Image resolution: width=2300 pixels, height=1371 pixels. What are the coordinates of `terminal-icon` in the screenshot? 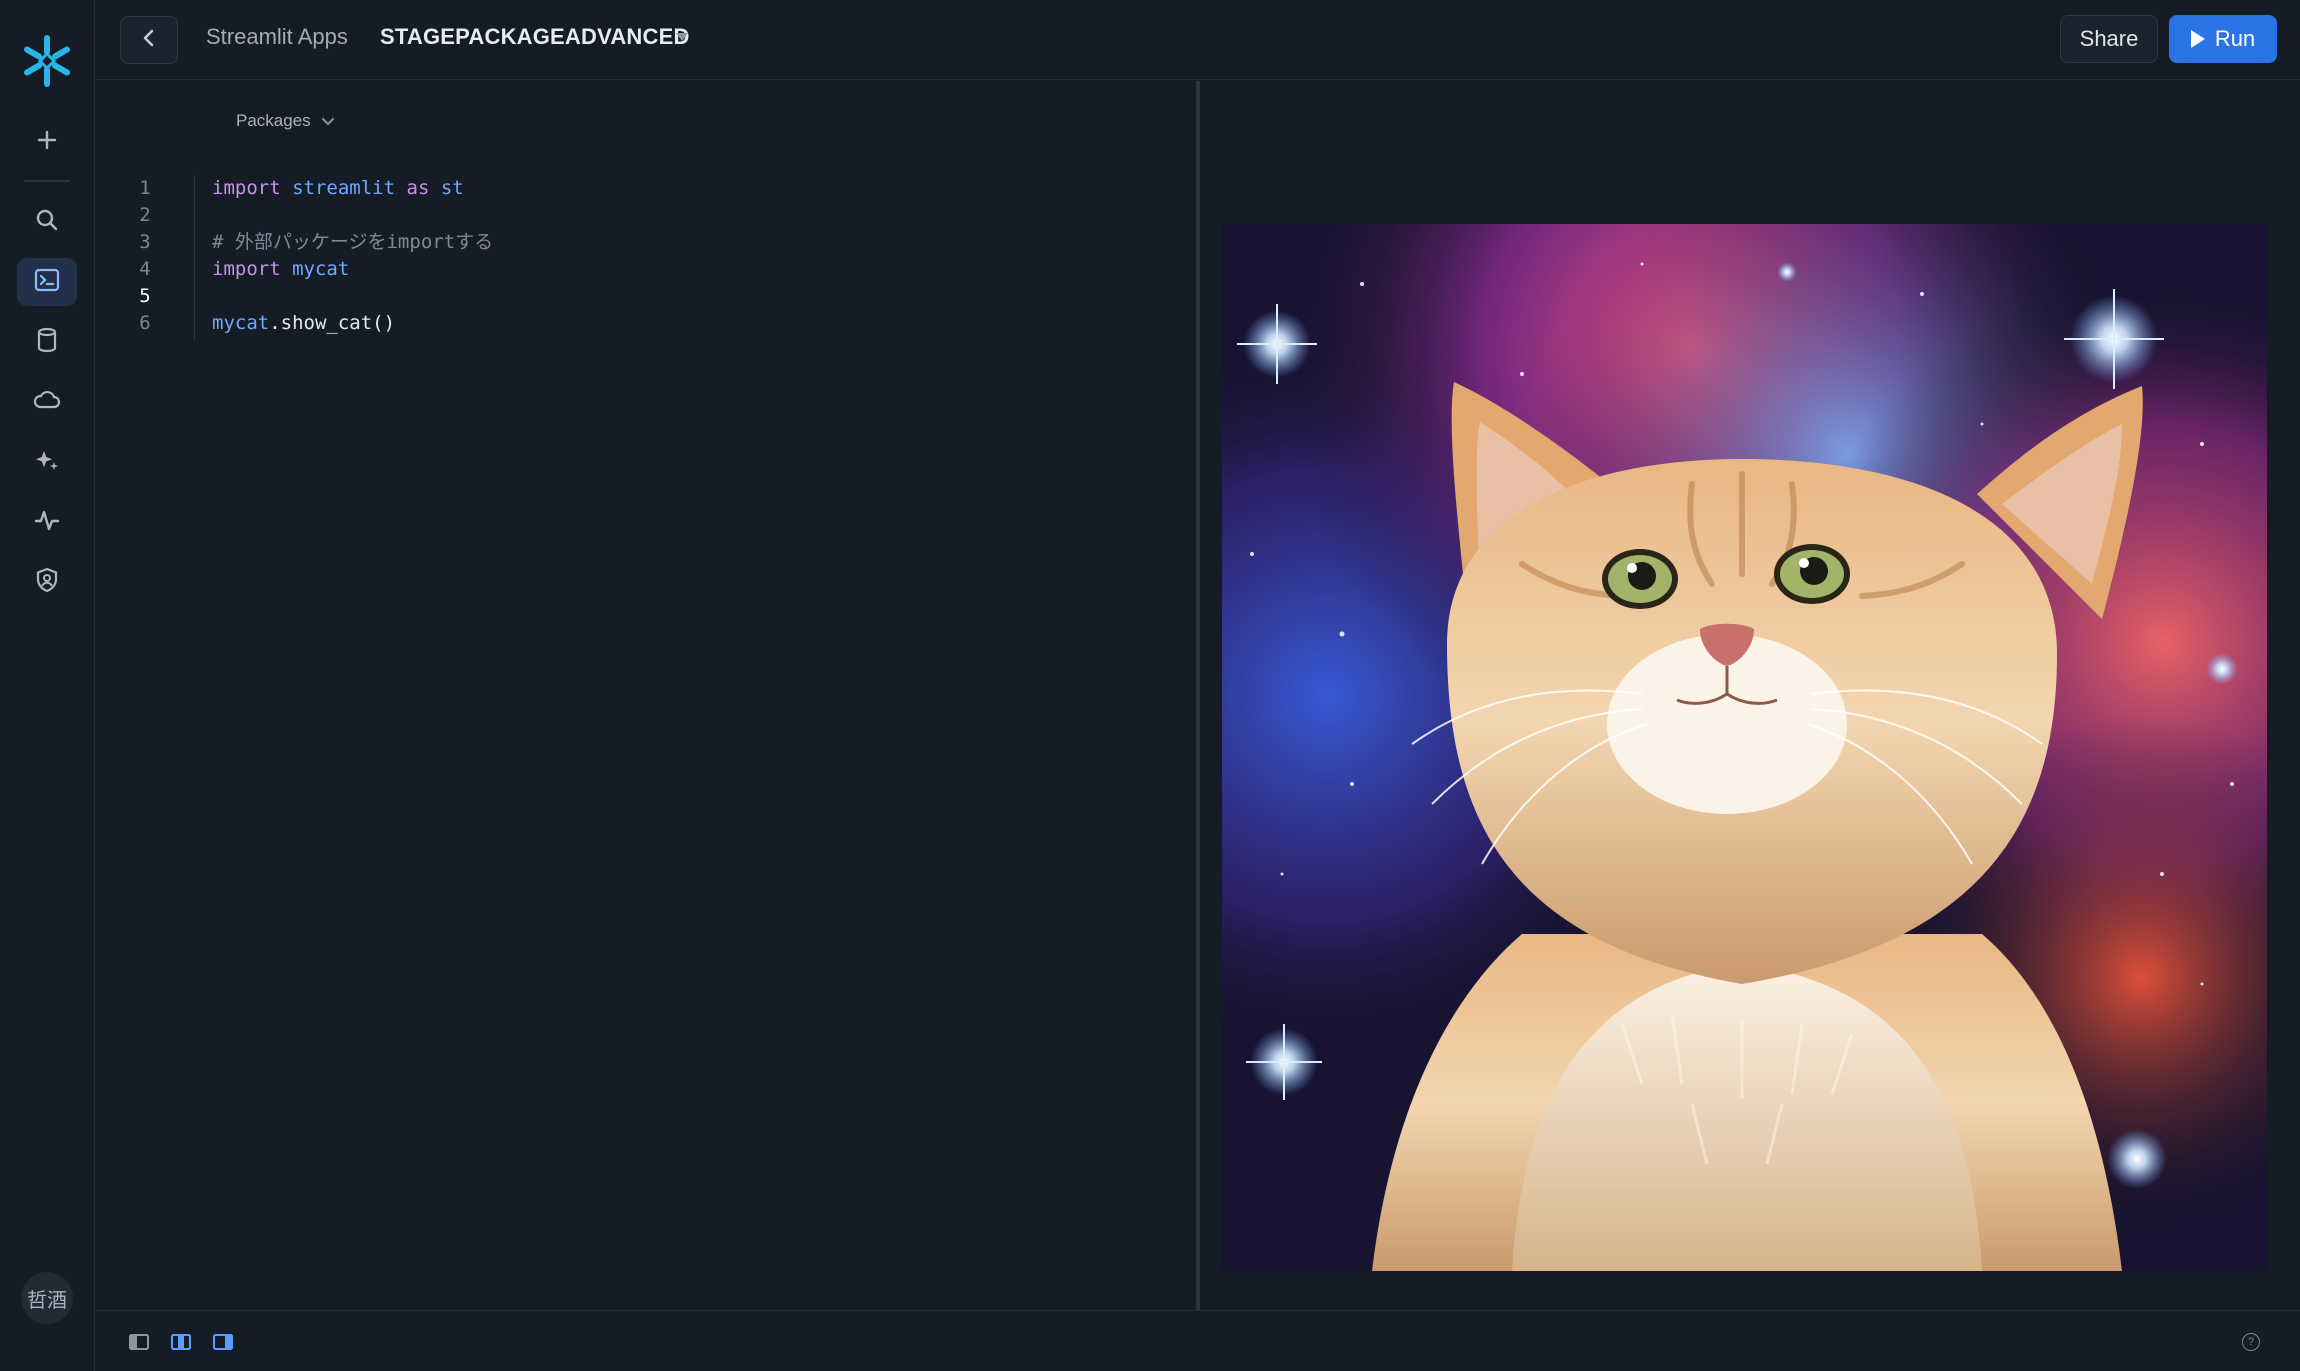 It's located at (47, 282).